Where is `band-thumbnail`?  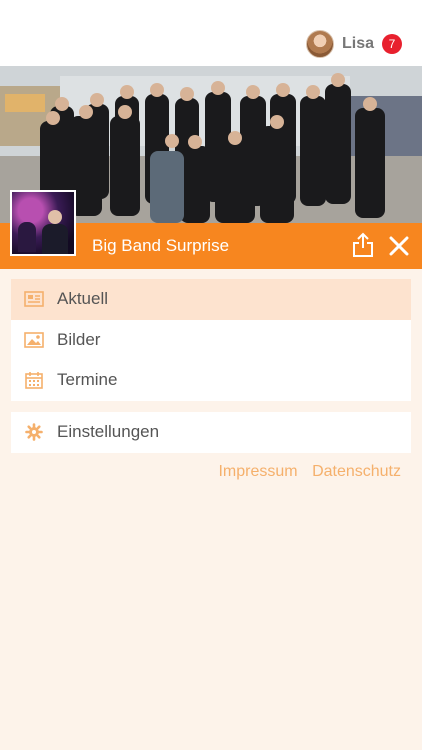 band-thumbnail is located at coordinates (43, 223).